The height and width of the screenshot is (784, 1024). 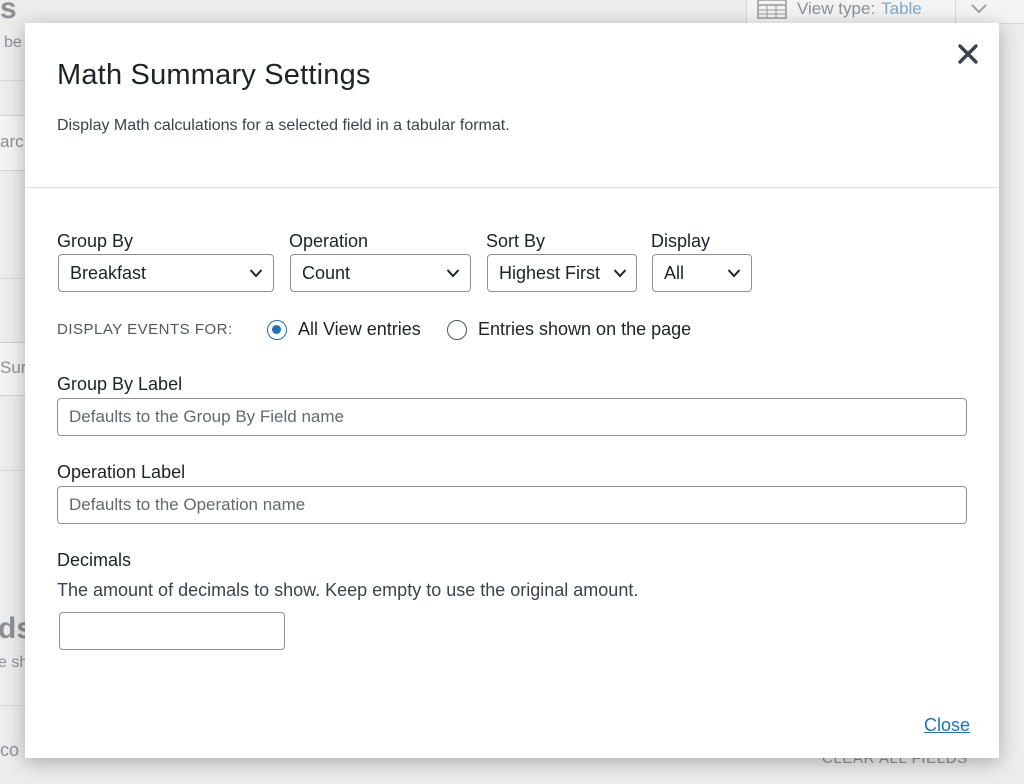 I want to click on radio-entries-shown-on-page: Entries shown on the page, so click(x=569, y=329).